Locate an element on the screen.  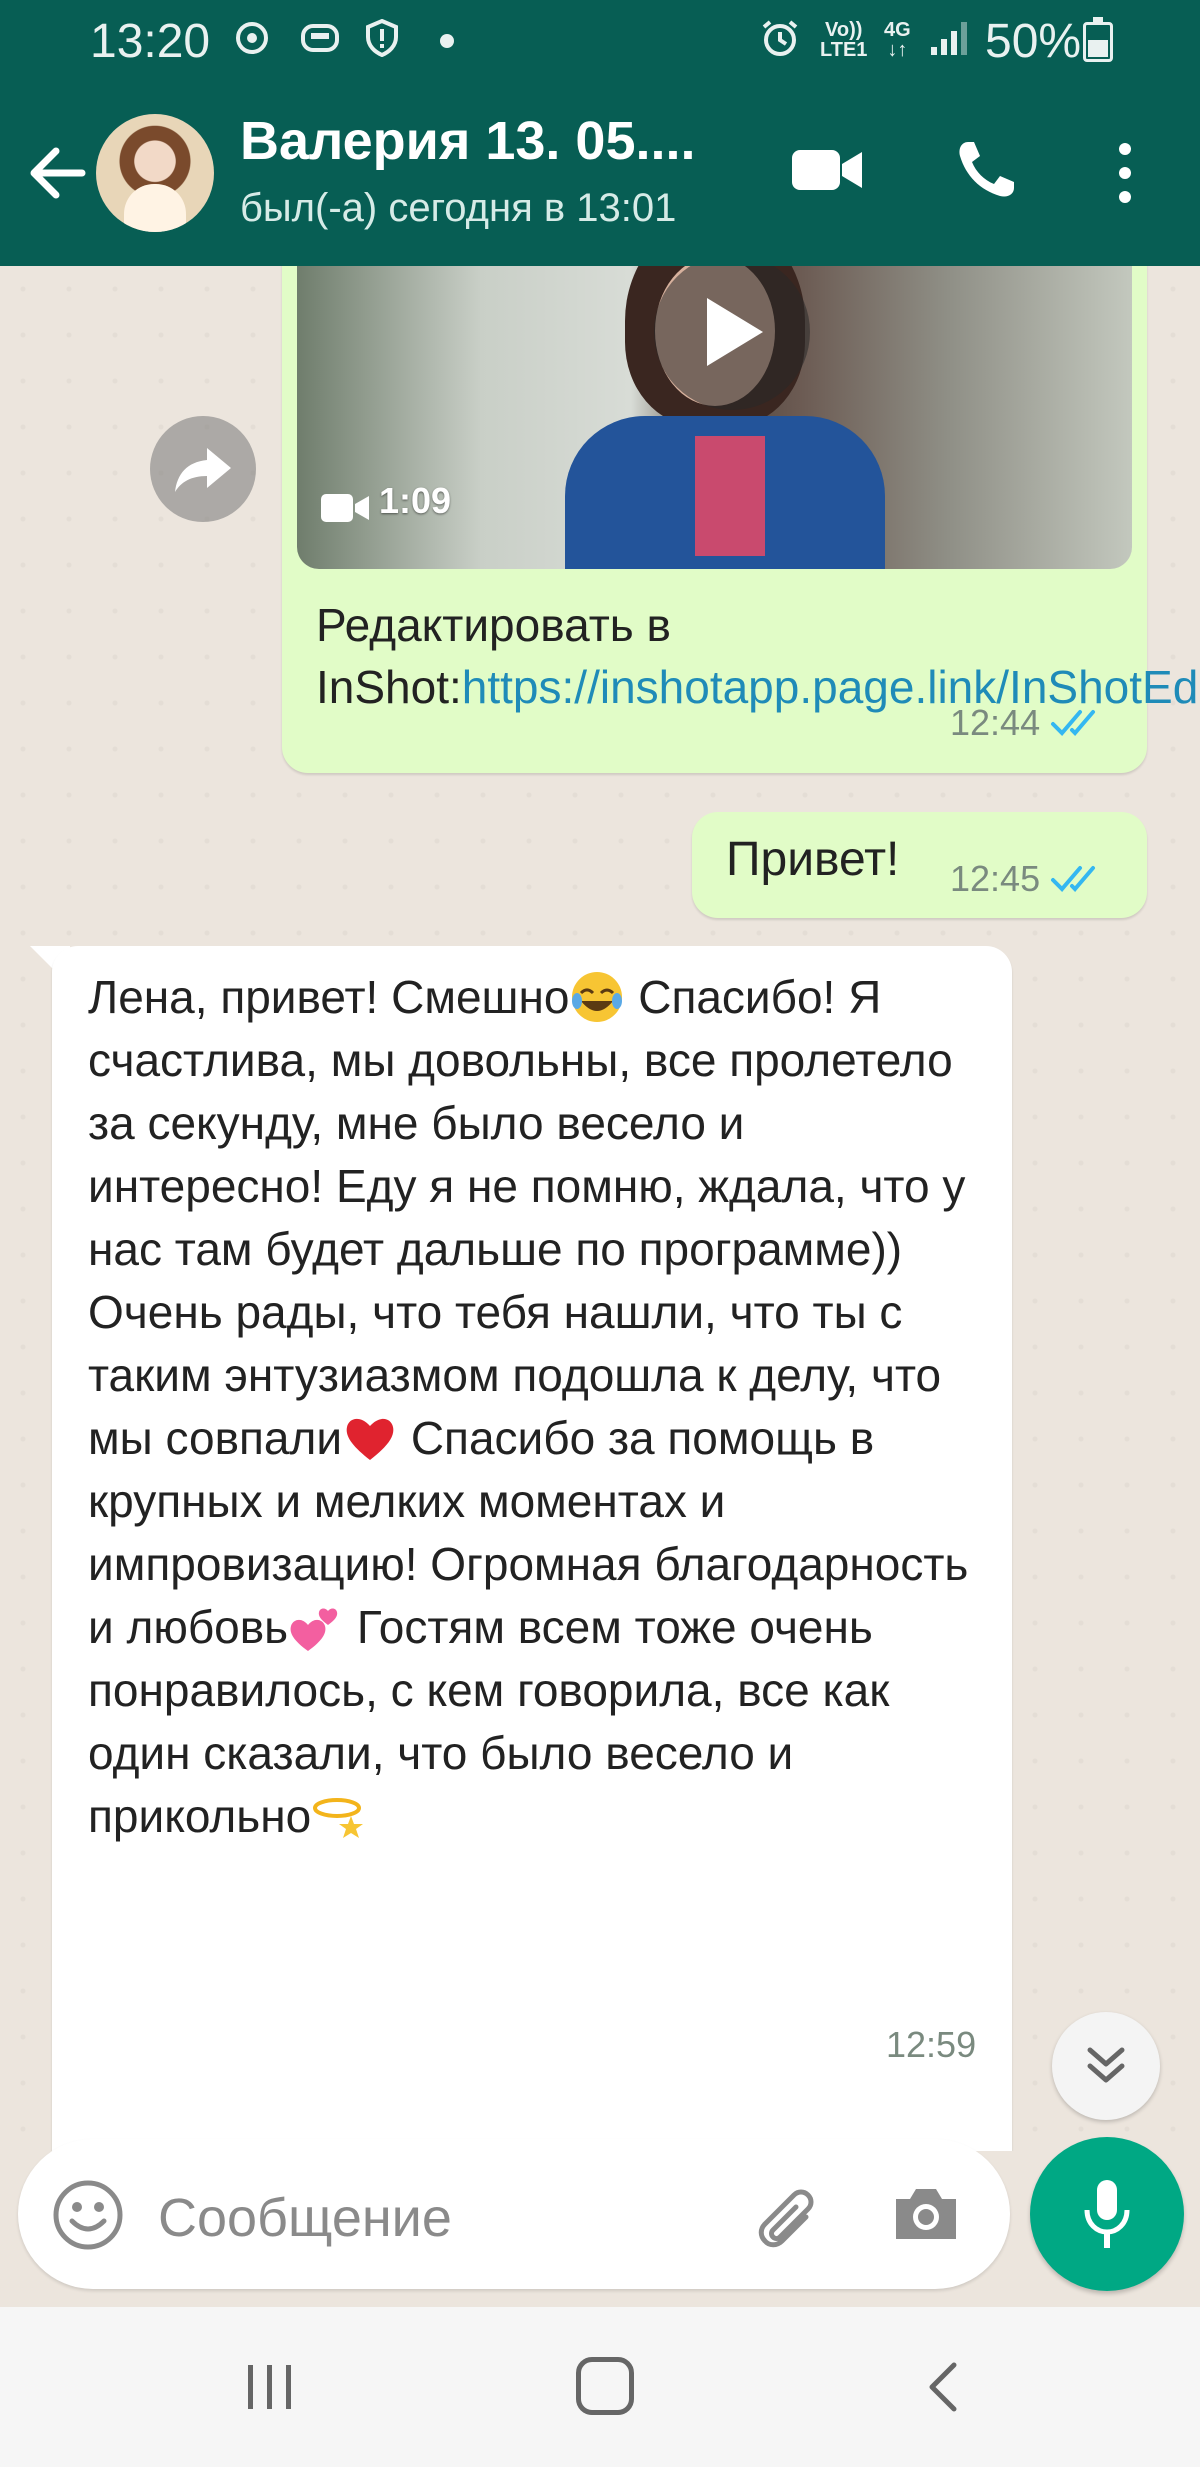
video-thumbnail: 1:09 is located at coordinates (714, 417).